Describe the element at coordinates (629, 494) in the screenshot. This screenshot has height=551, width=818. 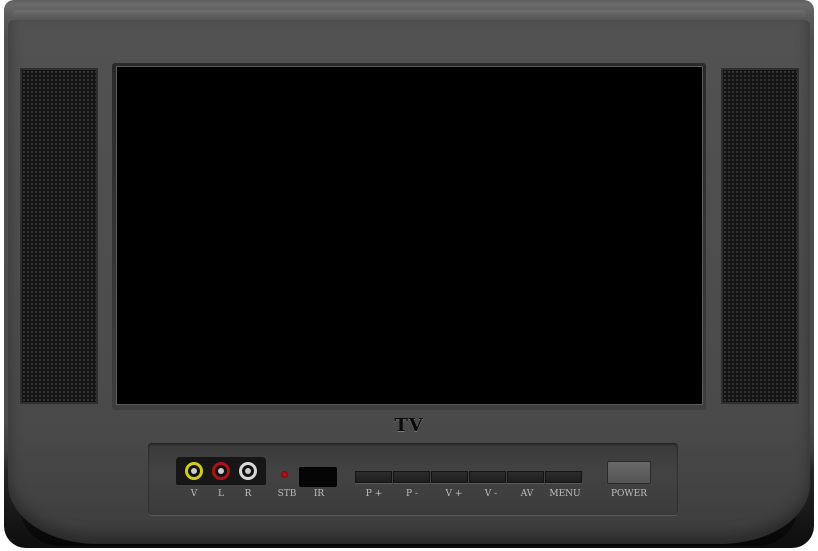
I see `power-label: POWER` at that location.